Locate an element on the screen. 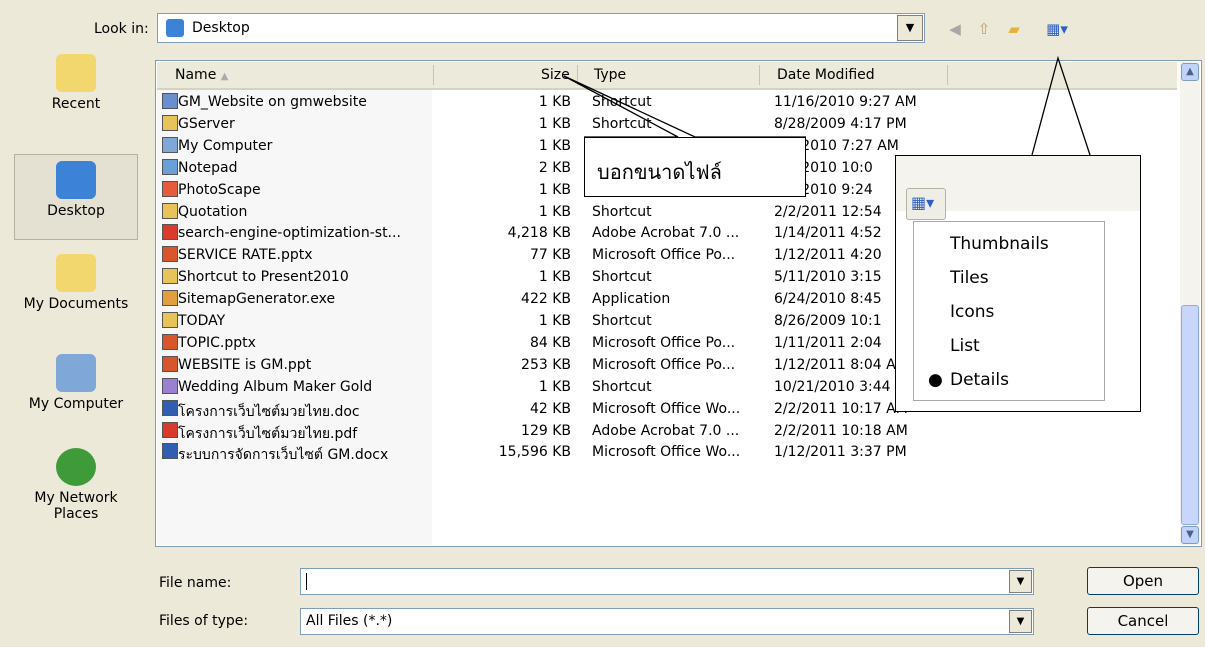 Image resolution: width=1205 pixels, height=647 pixels. menu-item-details-label: Details is located at coordinates (979, 380).